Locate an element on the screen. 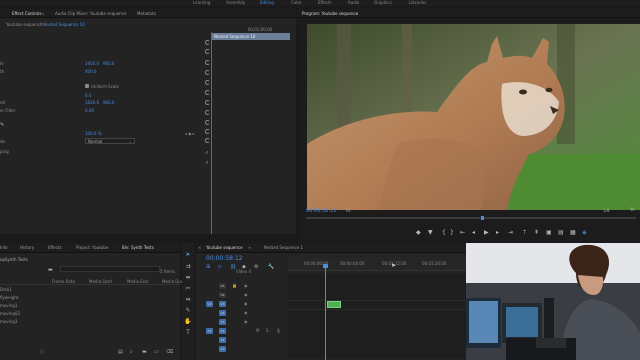 The image size is (640, 360). col-media-start: Media Start is located at coordinates (100, 281).